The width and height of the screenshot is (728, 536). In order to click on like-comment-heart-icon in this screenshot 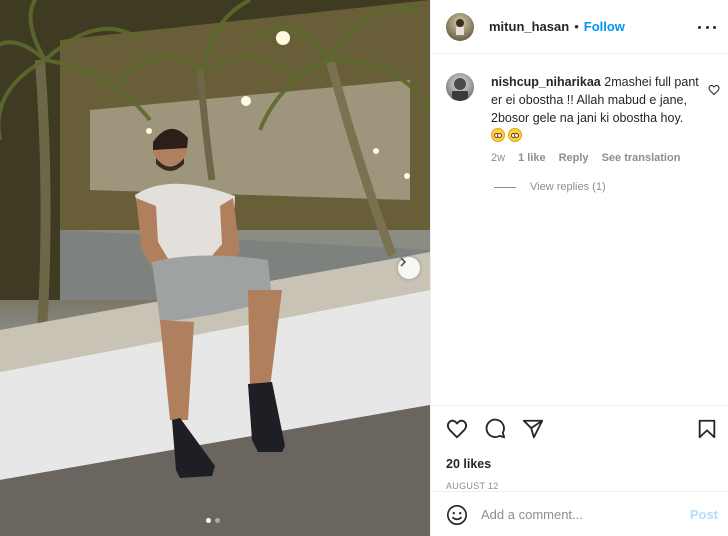, I will do `click(714, 90)`.